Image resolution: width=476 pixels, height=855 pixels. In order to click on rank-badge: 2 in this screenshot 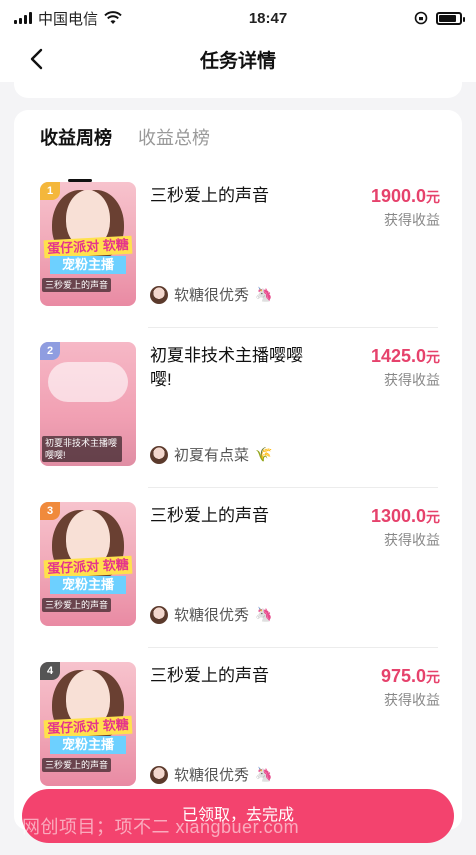, I will do `click(50, 351)`.